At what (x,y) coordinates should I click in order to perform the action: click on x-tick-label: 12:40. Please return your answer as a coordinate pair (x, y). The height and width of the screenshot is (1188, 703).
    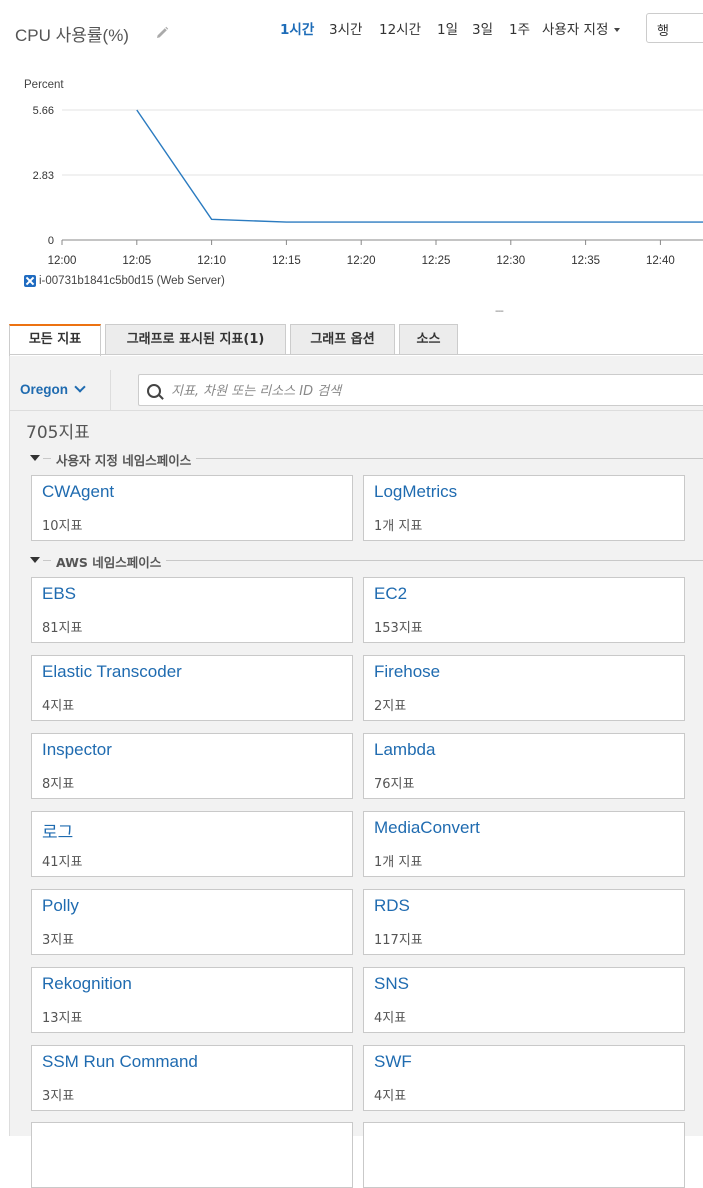
    Looking at the image, I should click on (660, 261).